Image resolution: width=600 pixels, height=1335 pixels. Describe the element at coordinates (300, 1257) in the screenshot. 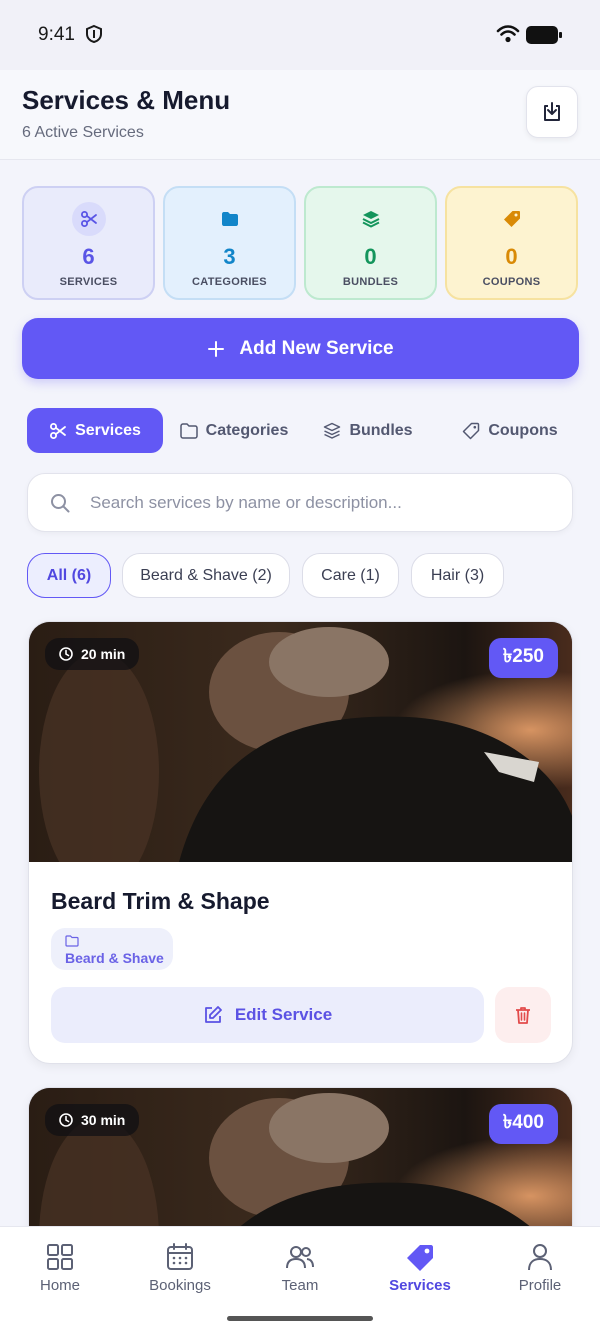

I see `users-icon` at that location.